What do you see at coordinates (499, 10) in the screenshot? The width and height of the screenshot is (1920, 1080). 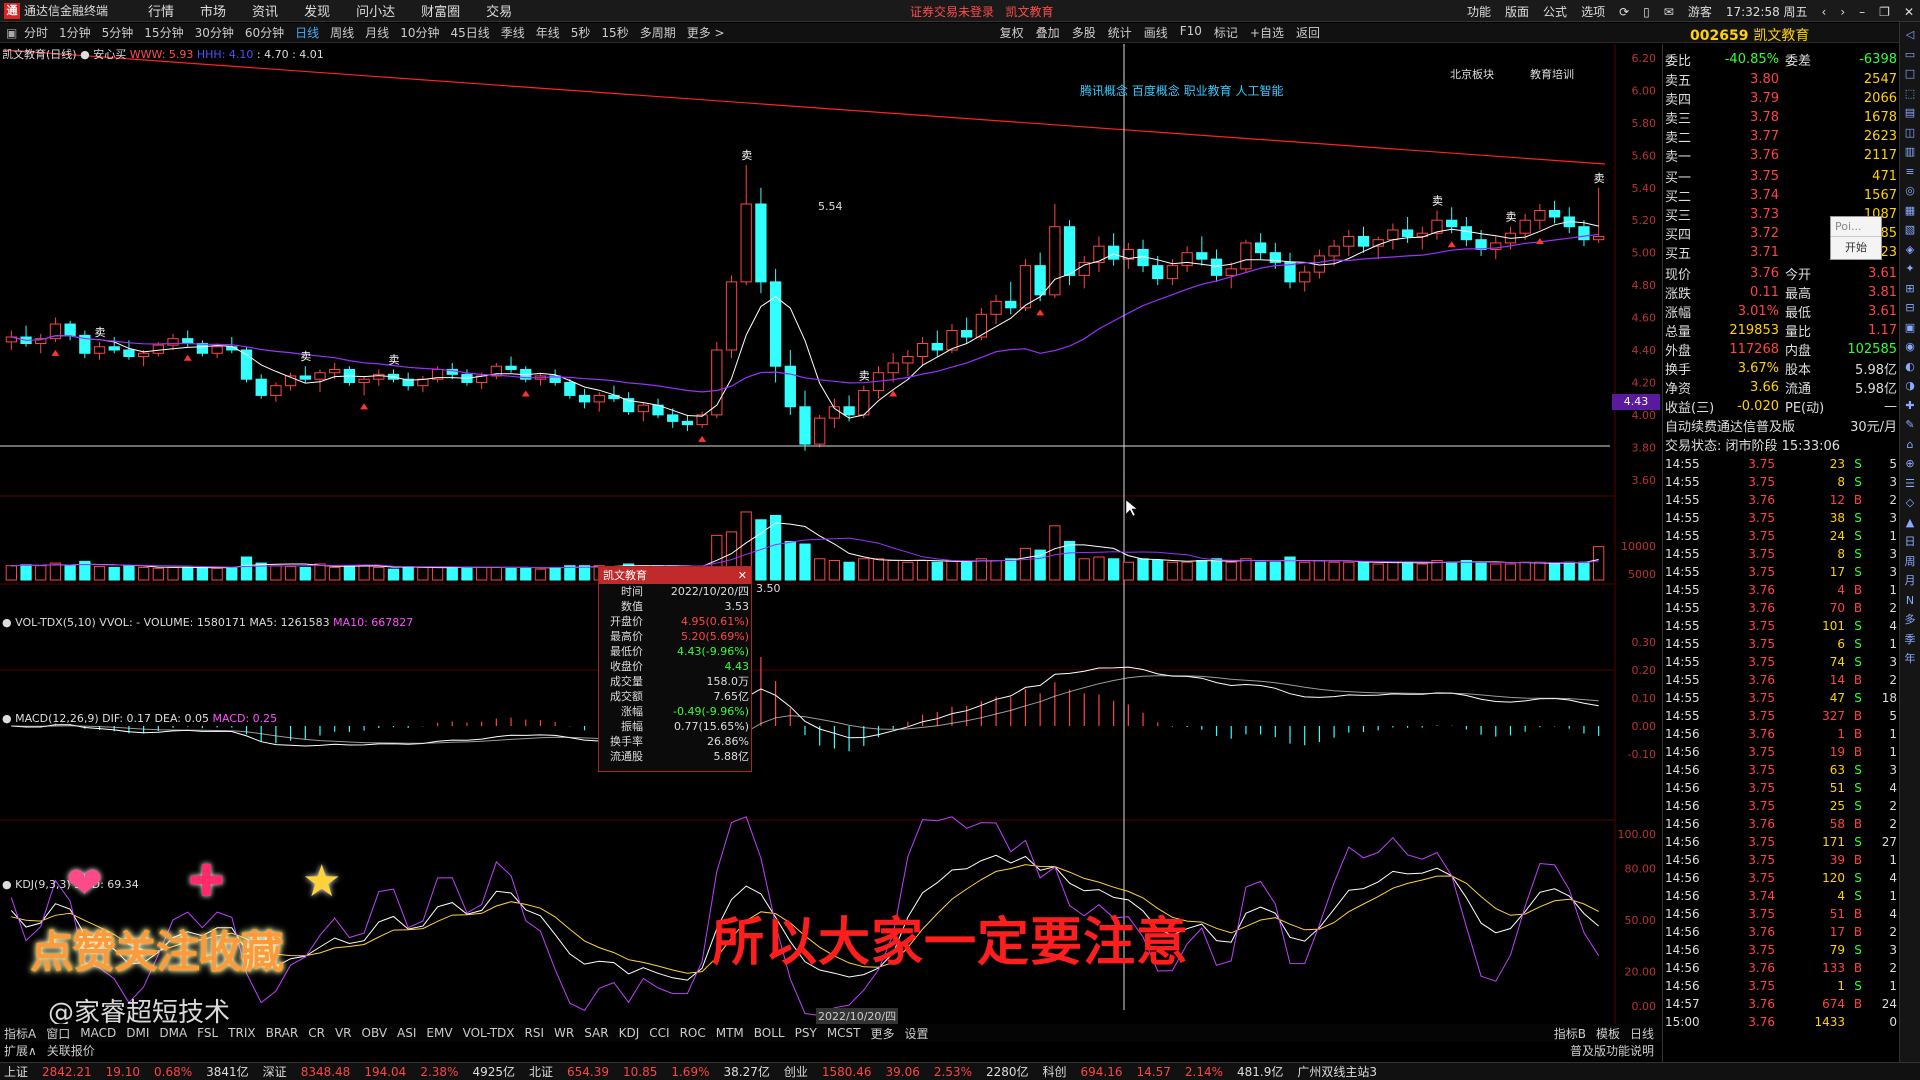 I see `menu-item-trade: 交易` at bounding box center [499, 10].